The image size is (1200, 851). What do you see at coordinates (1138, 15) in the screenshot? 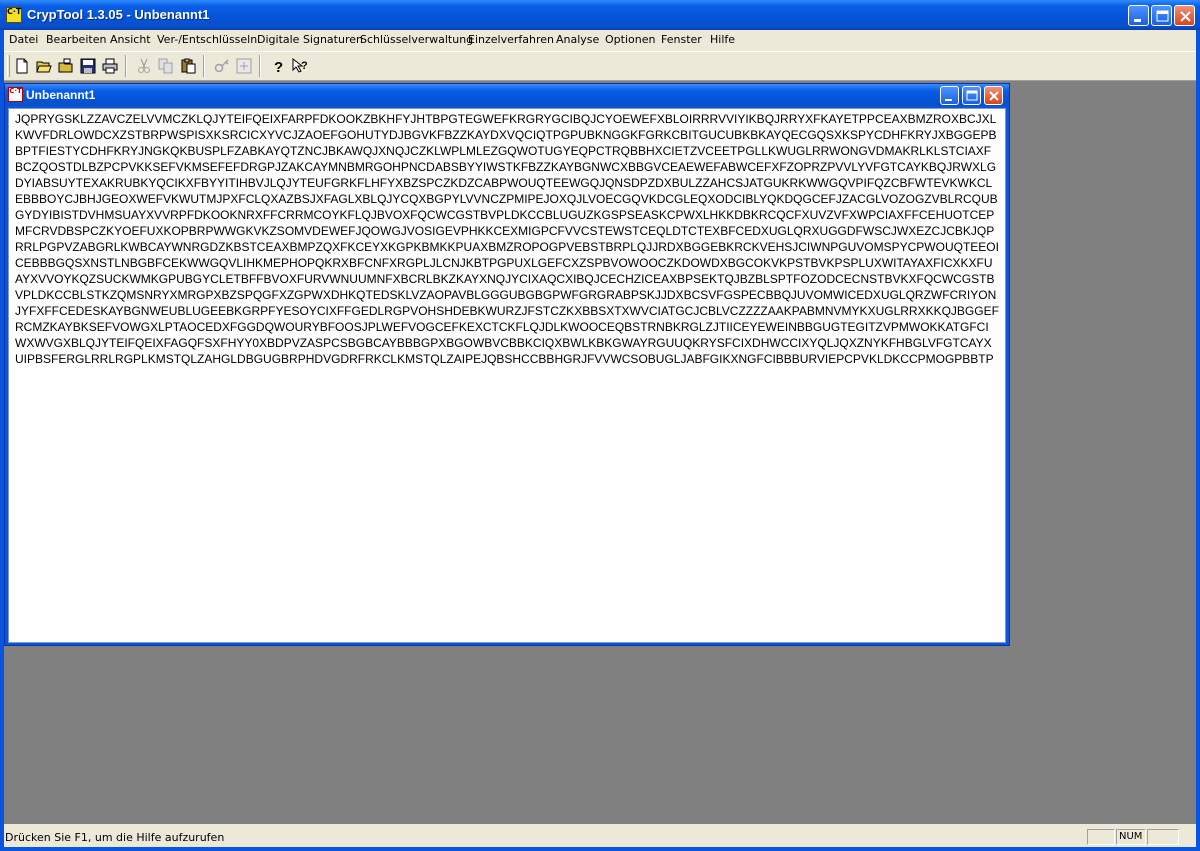
I see `minimize-button` at bounding box center [1138, 15].